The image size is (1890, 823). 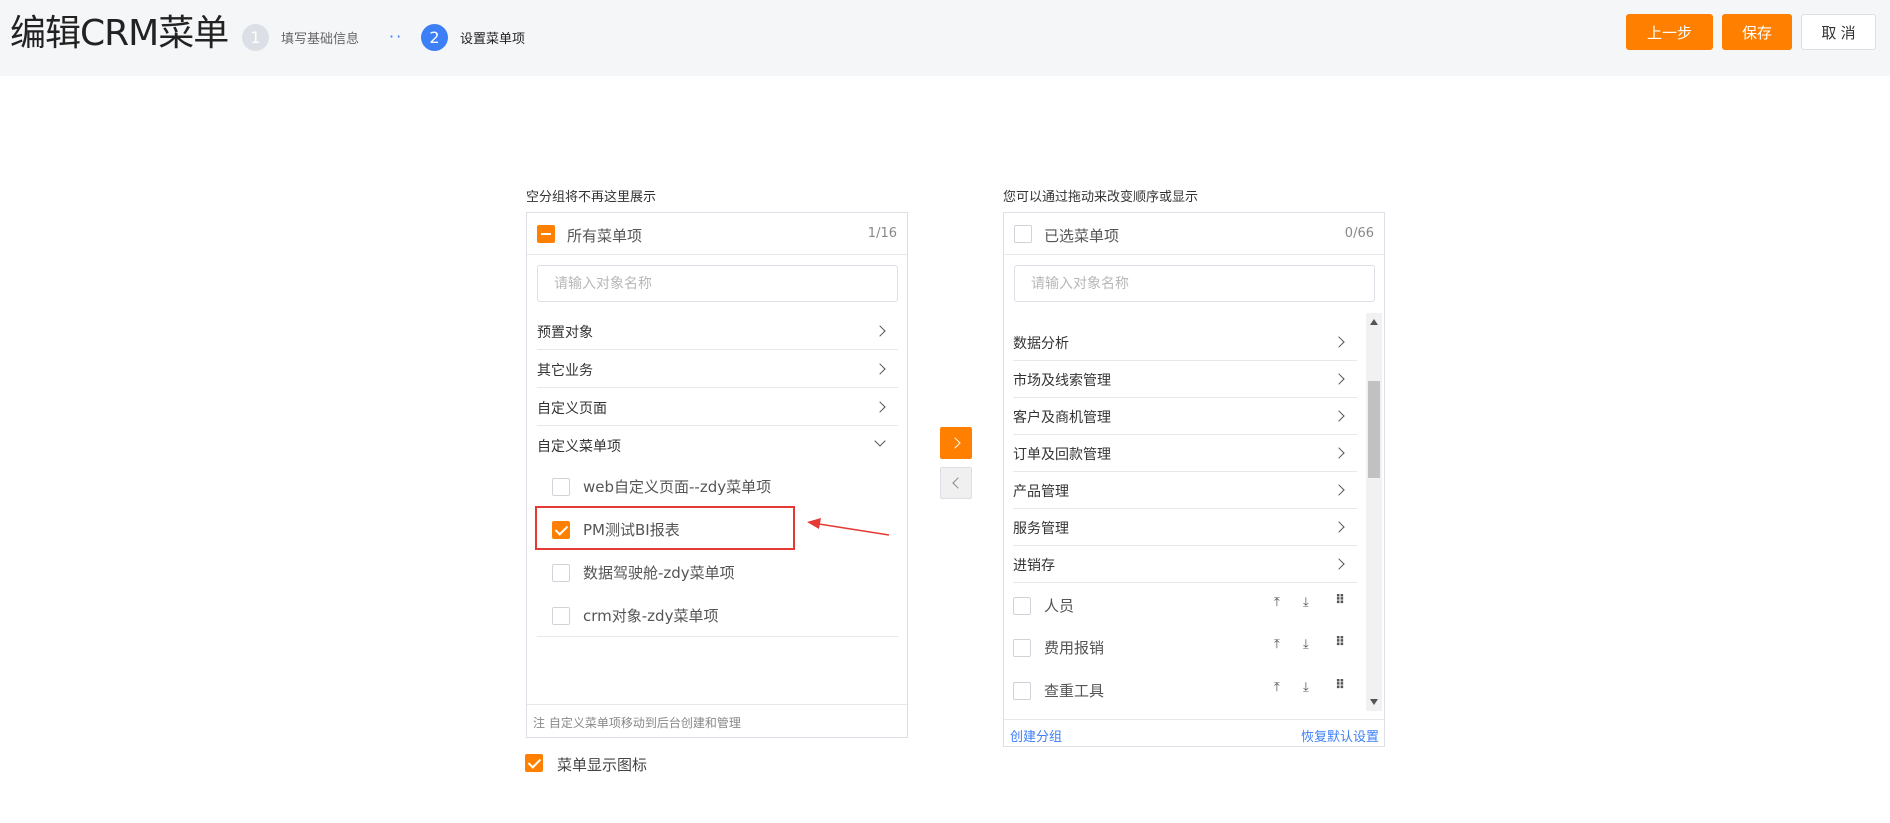 What do you see at coordinates (1757, 32) in the screenshot?
I see `save-button: 保存` at bounding box center [1757, 32].